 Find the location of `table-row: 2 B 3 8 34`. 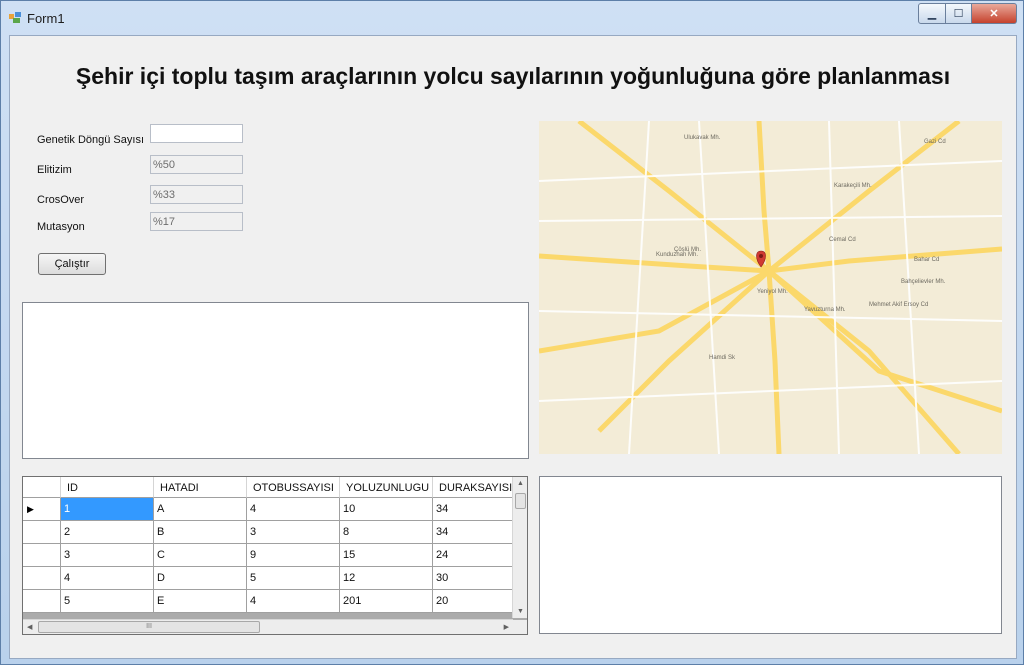

table-row: 2 B 3 8 34 is located at coordinates (269, 532).